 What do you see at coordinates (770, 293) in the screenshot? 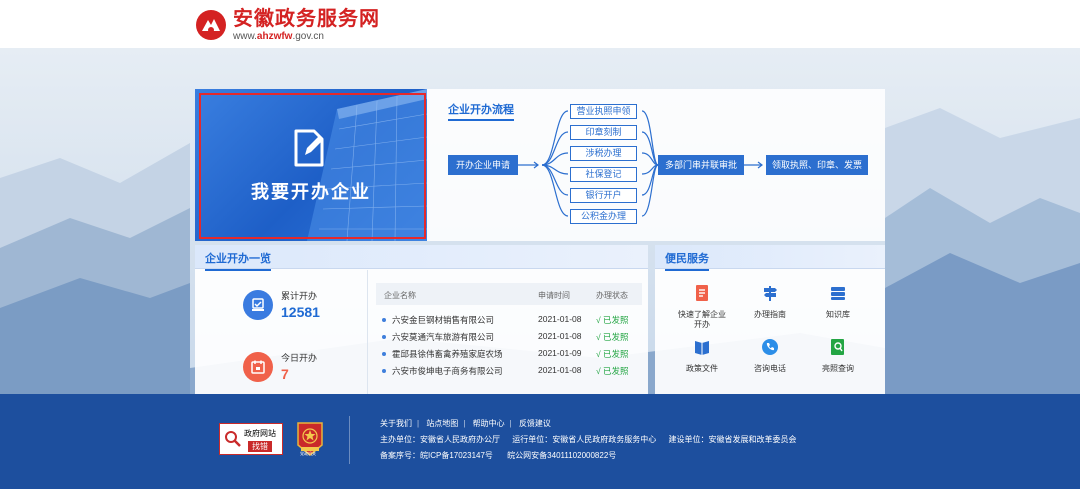
I see `signpost-icon` at bounding box center [770, 293].